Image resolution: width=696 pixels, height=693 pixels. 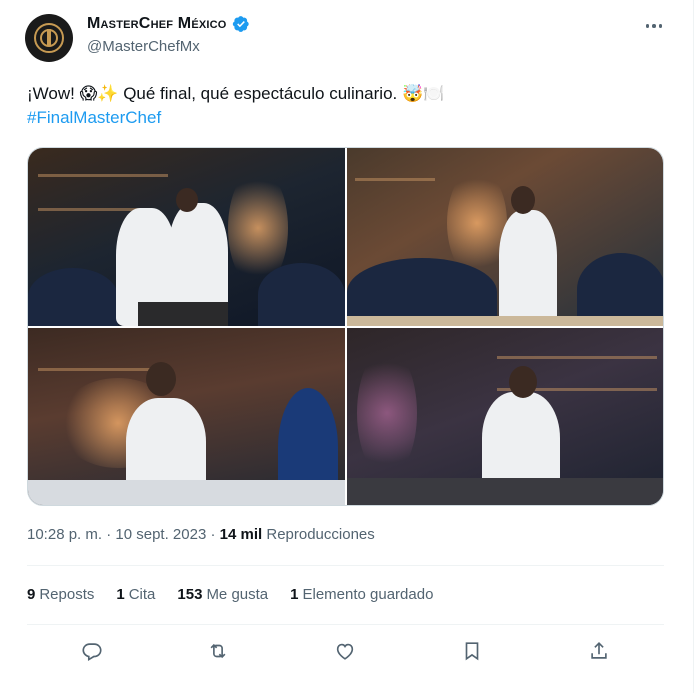 What do you see at coordinates (647, 26) in the screenshot?
I see `more-dots-icon` at bounding box center [647, 26].